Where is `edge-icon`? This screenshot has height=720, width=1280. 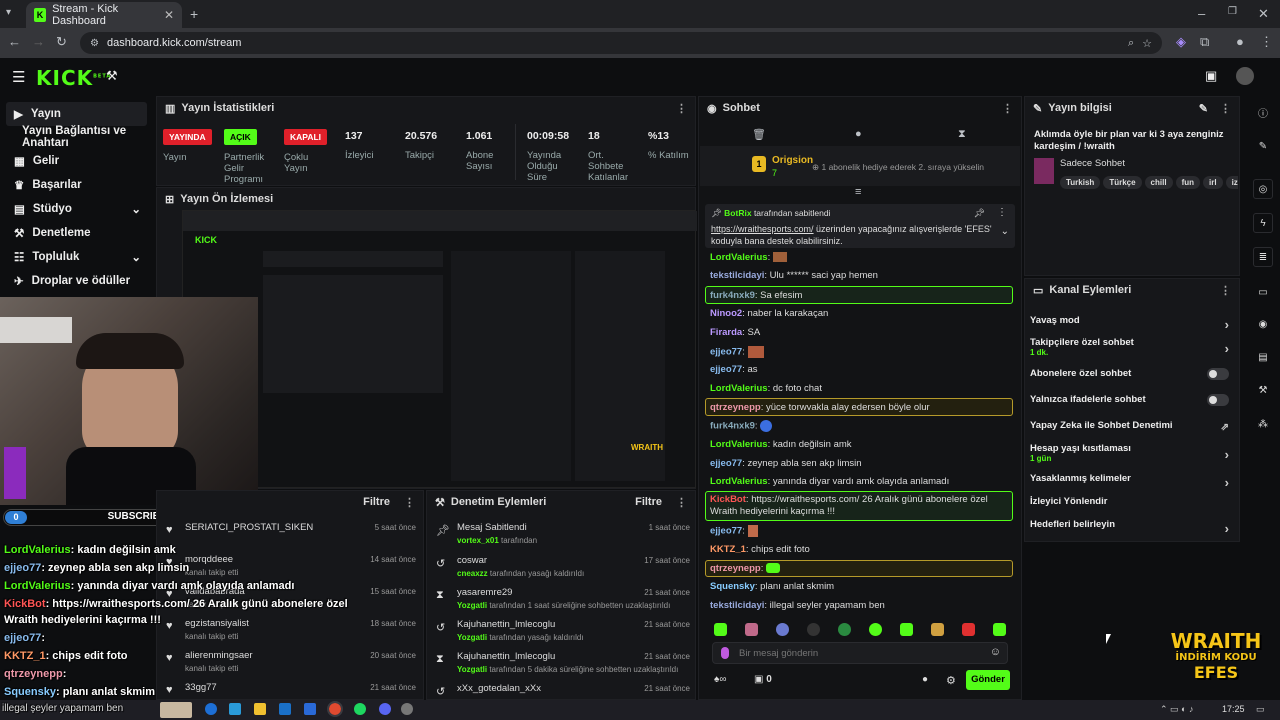
edge-icon is located at coordinates (211, 709).